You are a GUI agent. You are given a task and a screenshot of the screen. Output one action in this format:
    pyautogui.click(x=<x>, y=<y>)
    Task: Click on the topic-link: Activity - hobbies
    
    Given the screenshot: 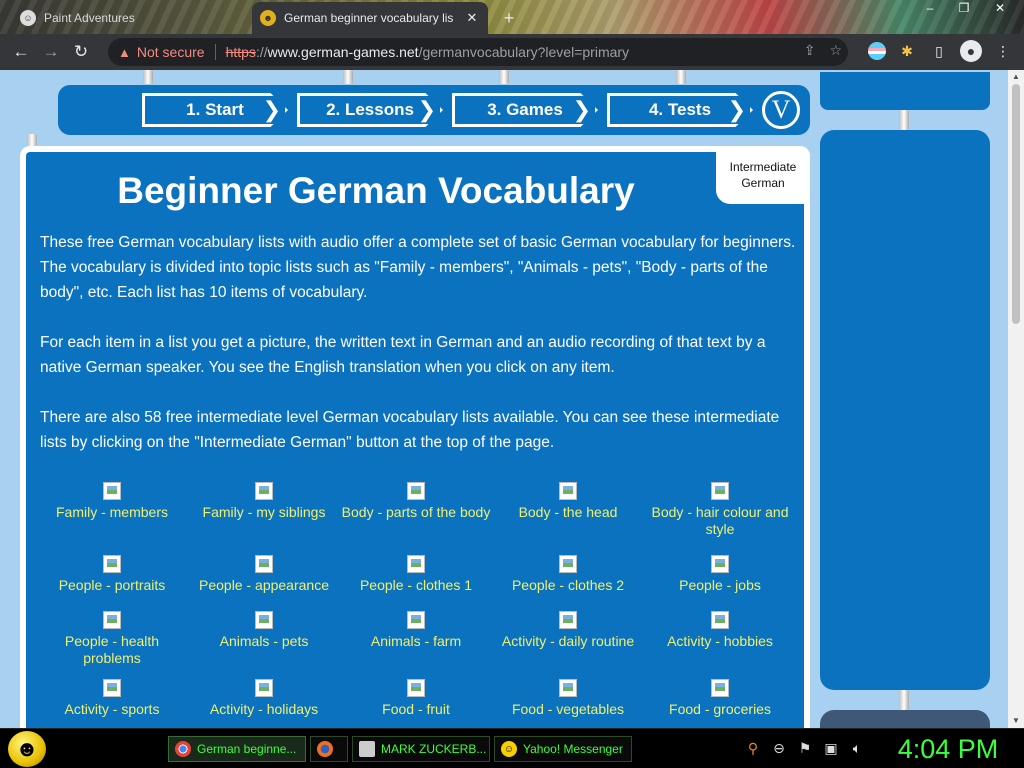 What is the action you would take?
    pyautogui.click(x=720, y=630)
    